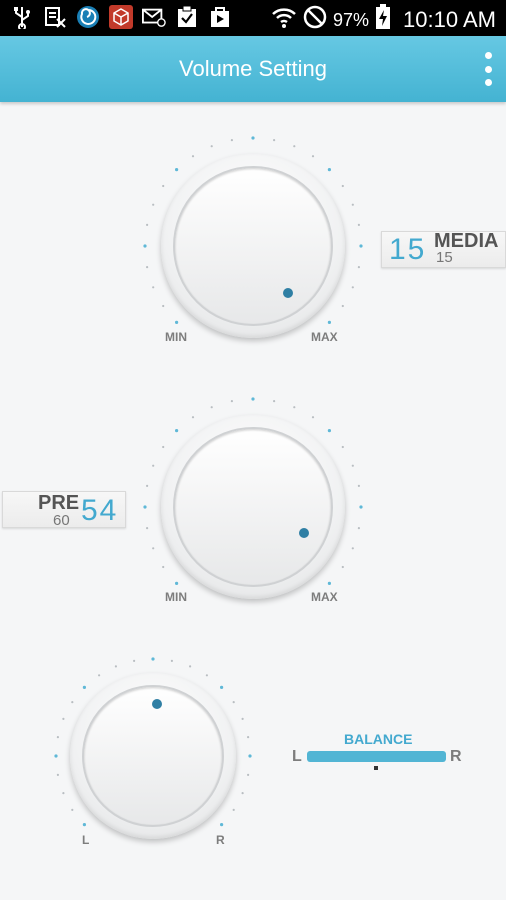 This screenshot has width=506, height=900. What do you see at coordinates (376, 768) in the screenshot?
I see `balance-center-marker` at bounding box center [376, 768].